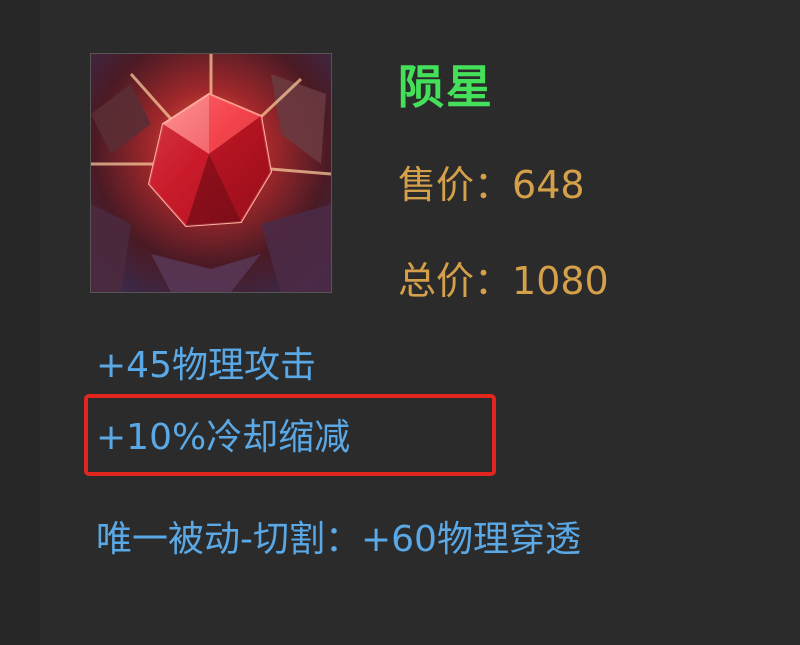  I want to click on panel-edge, so click(20, 322).